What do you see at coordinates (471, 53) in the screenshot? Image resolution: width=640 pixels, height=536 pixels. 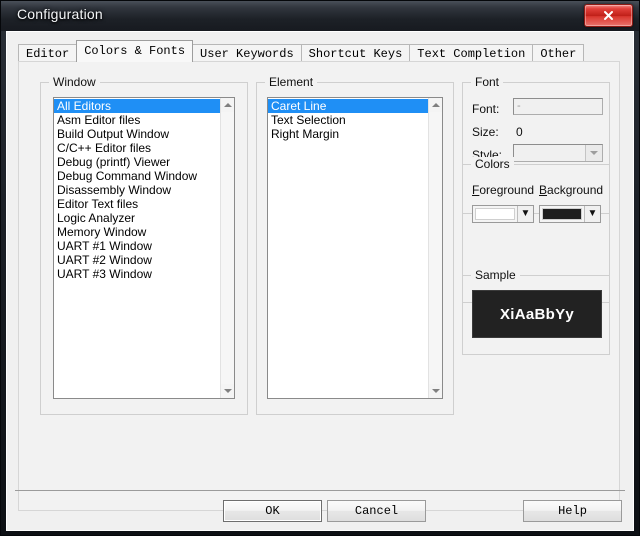 I see `tab-text-completion: Text Completion` at bounding box center [471, 53].